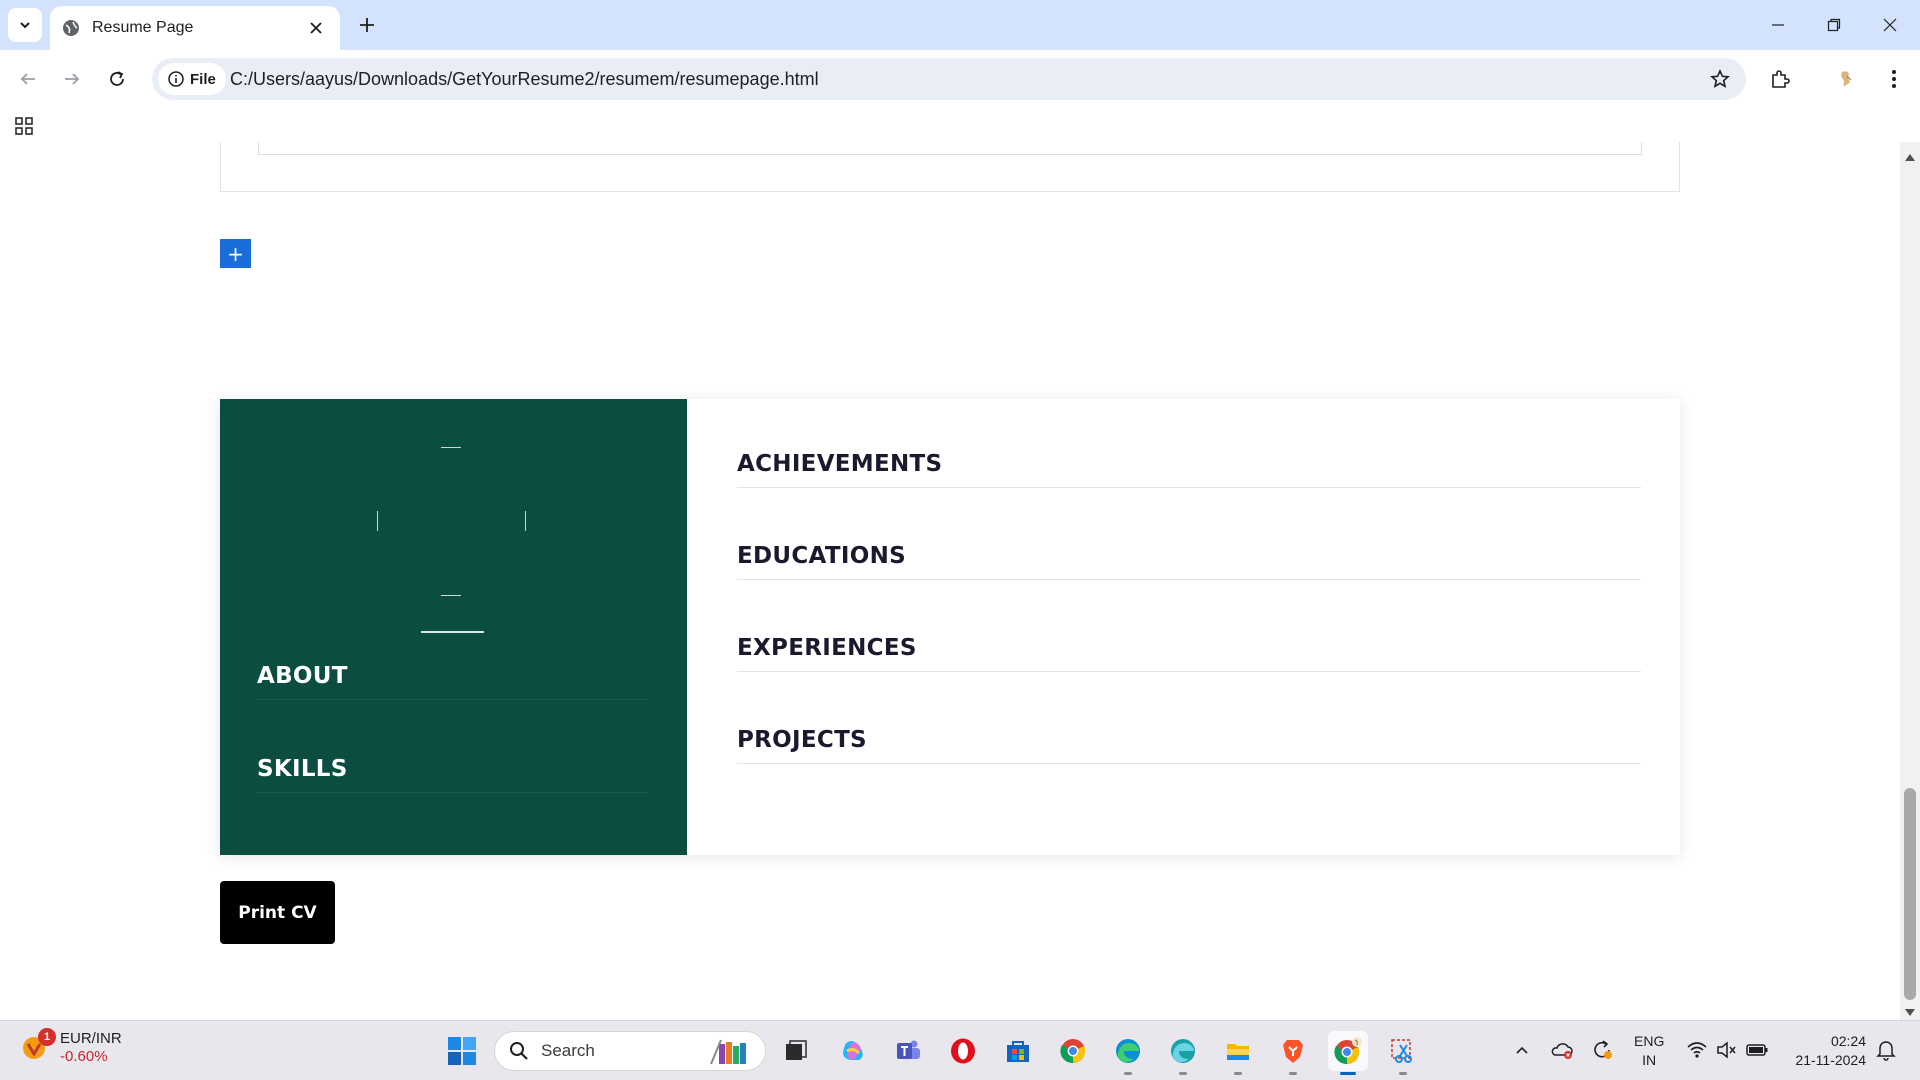 This screenshot has height=1080, width=1920. Describe the element at coordinates (630, 1051) in the screenshot. I see `taskbar-search: Search` at that location.